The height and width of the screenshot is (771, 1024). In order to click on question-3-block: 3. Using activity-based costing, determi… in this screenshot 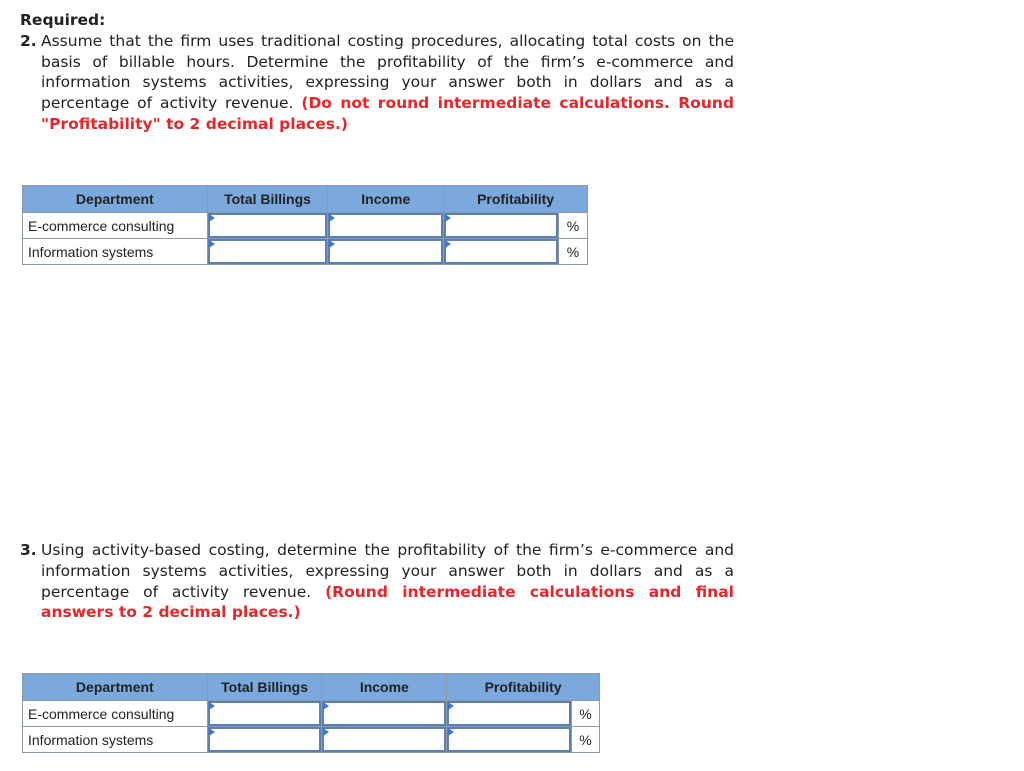, I will do `click(377, 581)`.